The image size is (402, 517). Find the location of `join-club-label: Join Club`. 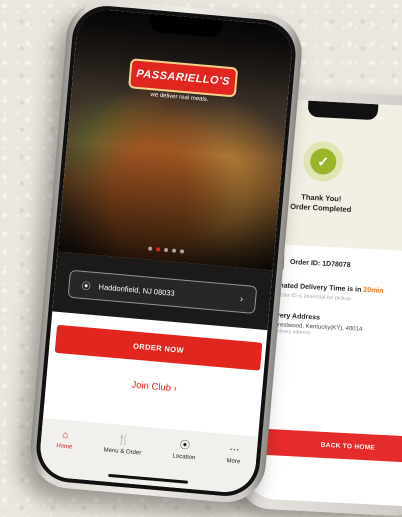

join-club-label: Join Club is located at coordinates (151, 386).